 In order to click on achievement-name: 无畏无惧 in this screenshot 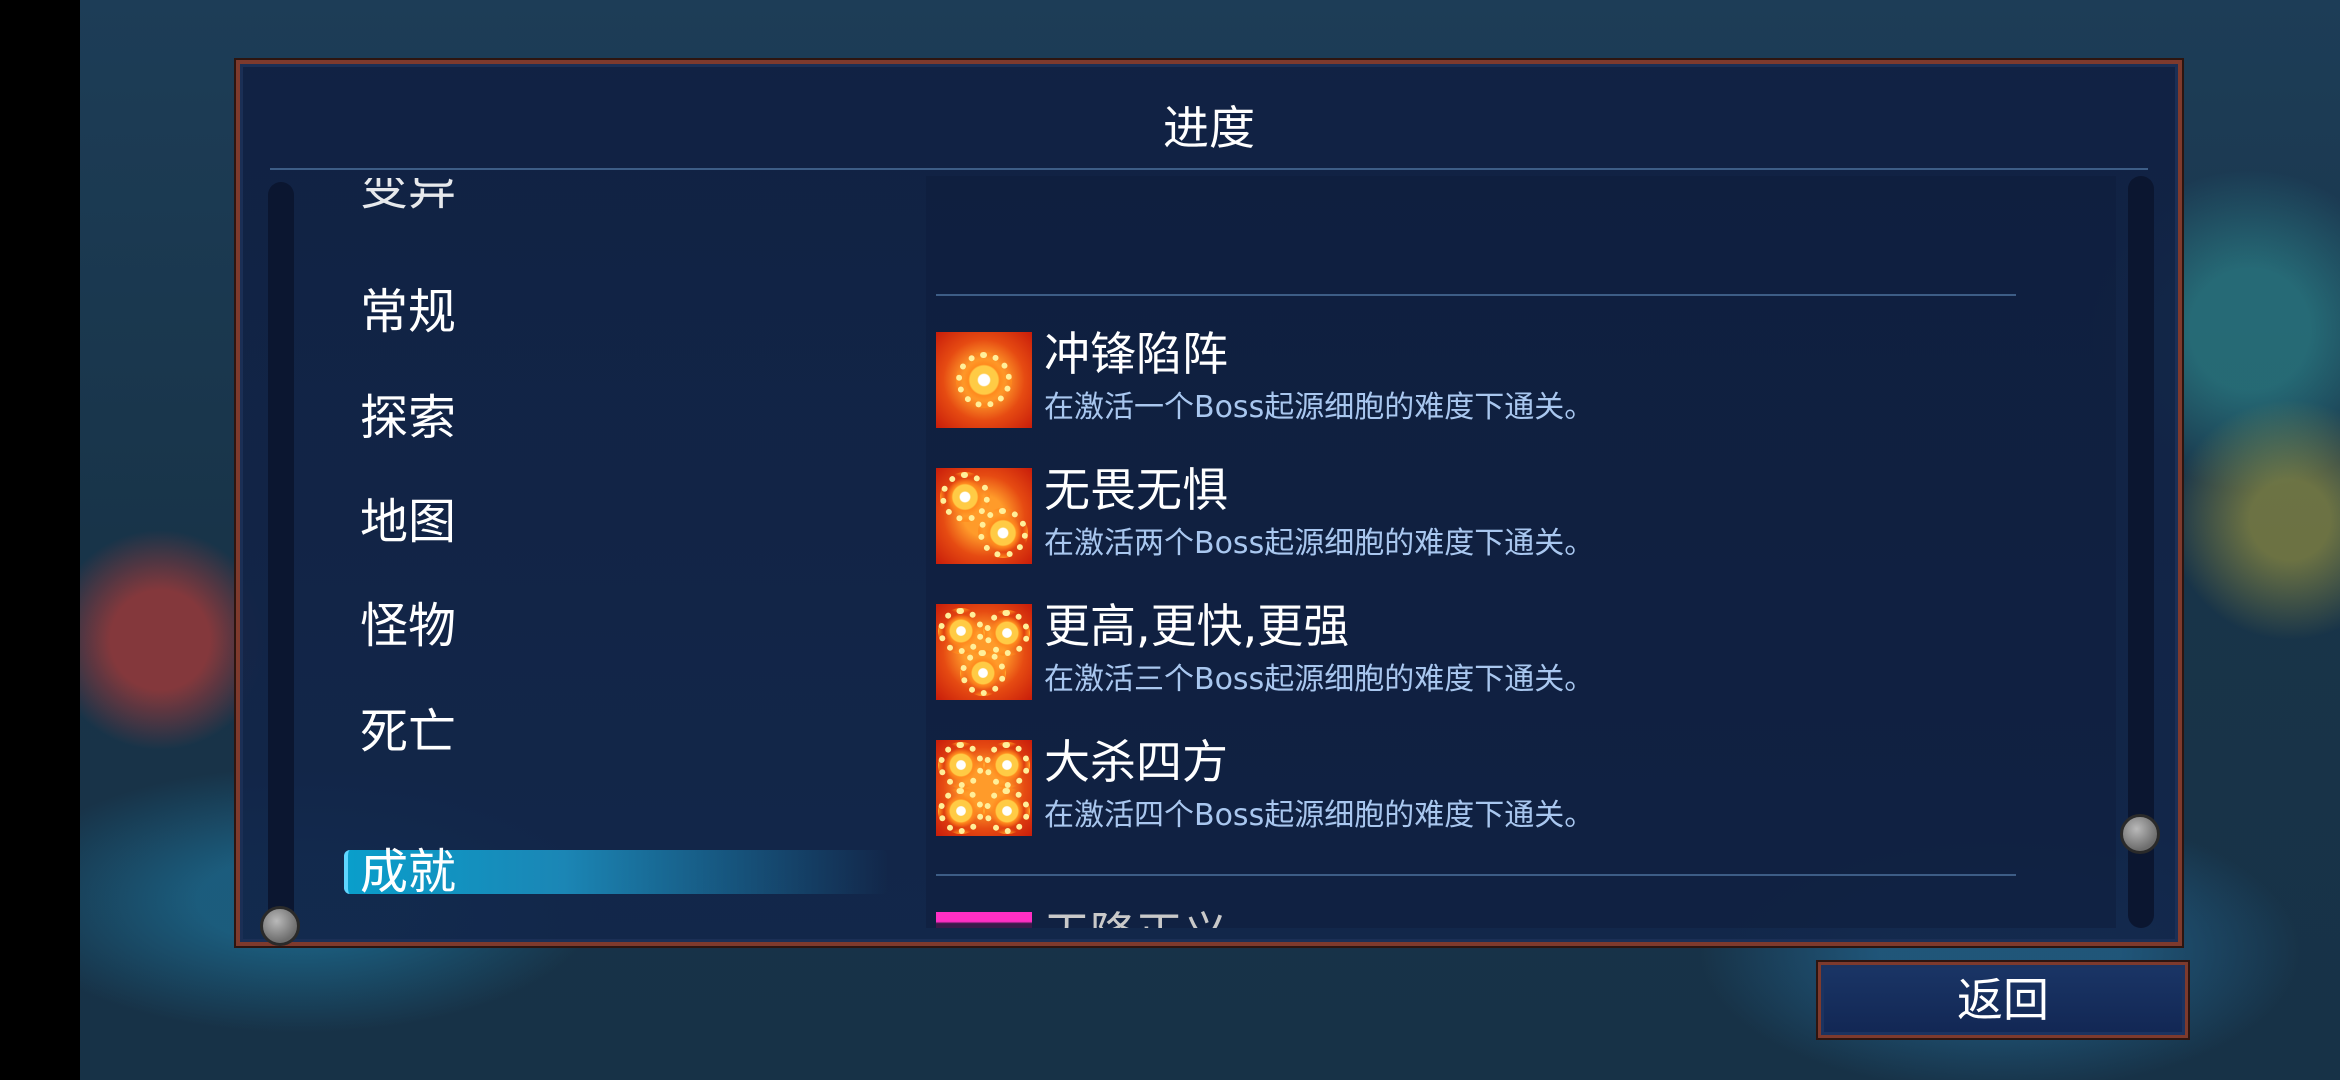, I will do `click(1136, 490)`.